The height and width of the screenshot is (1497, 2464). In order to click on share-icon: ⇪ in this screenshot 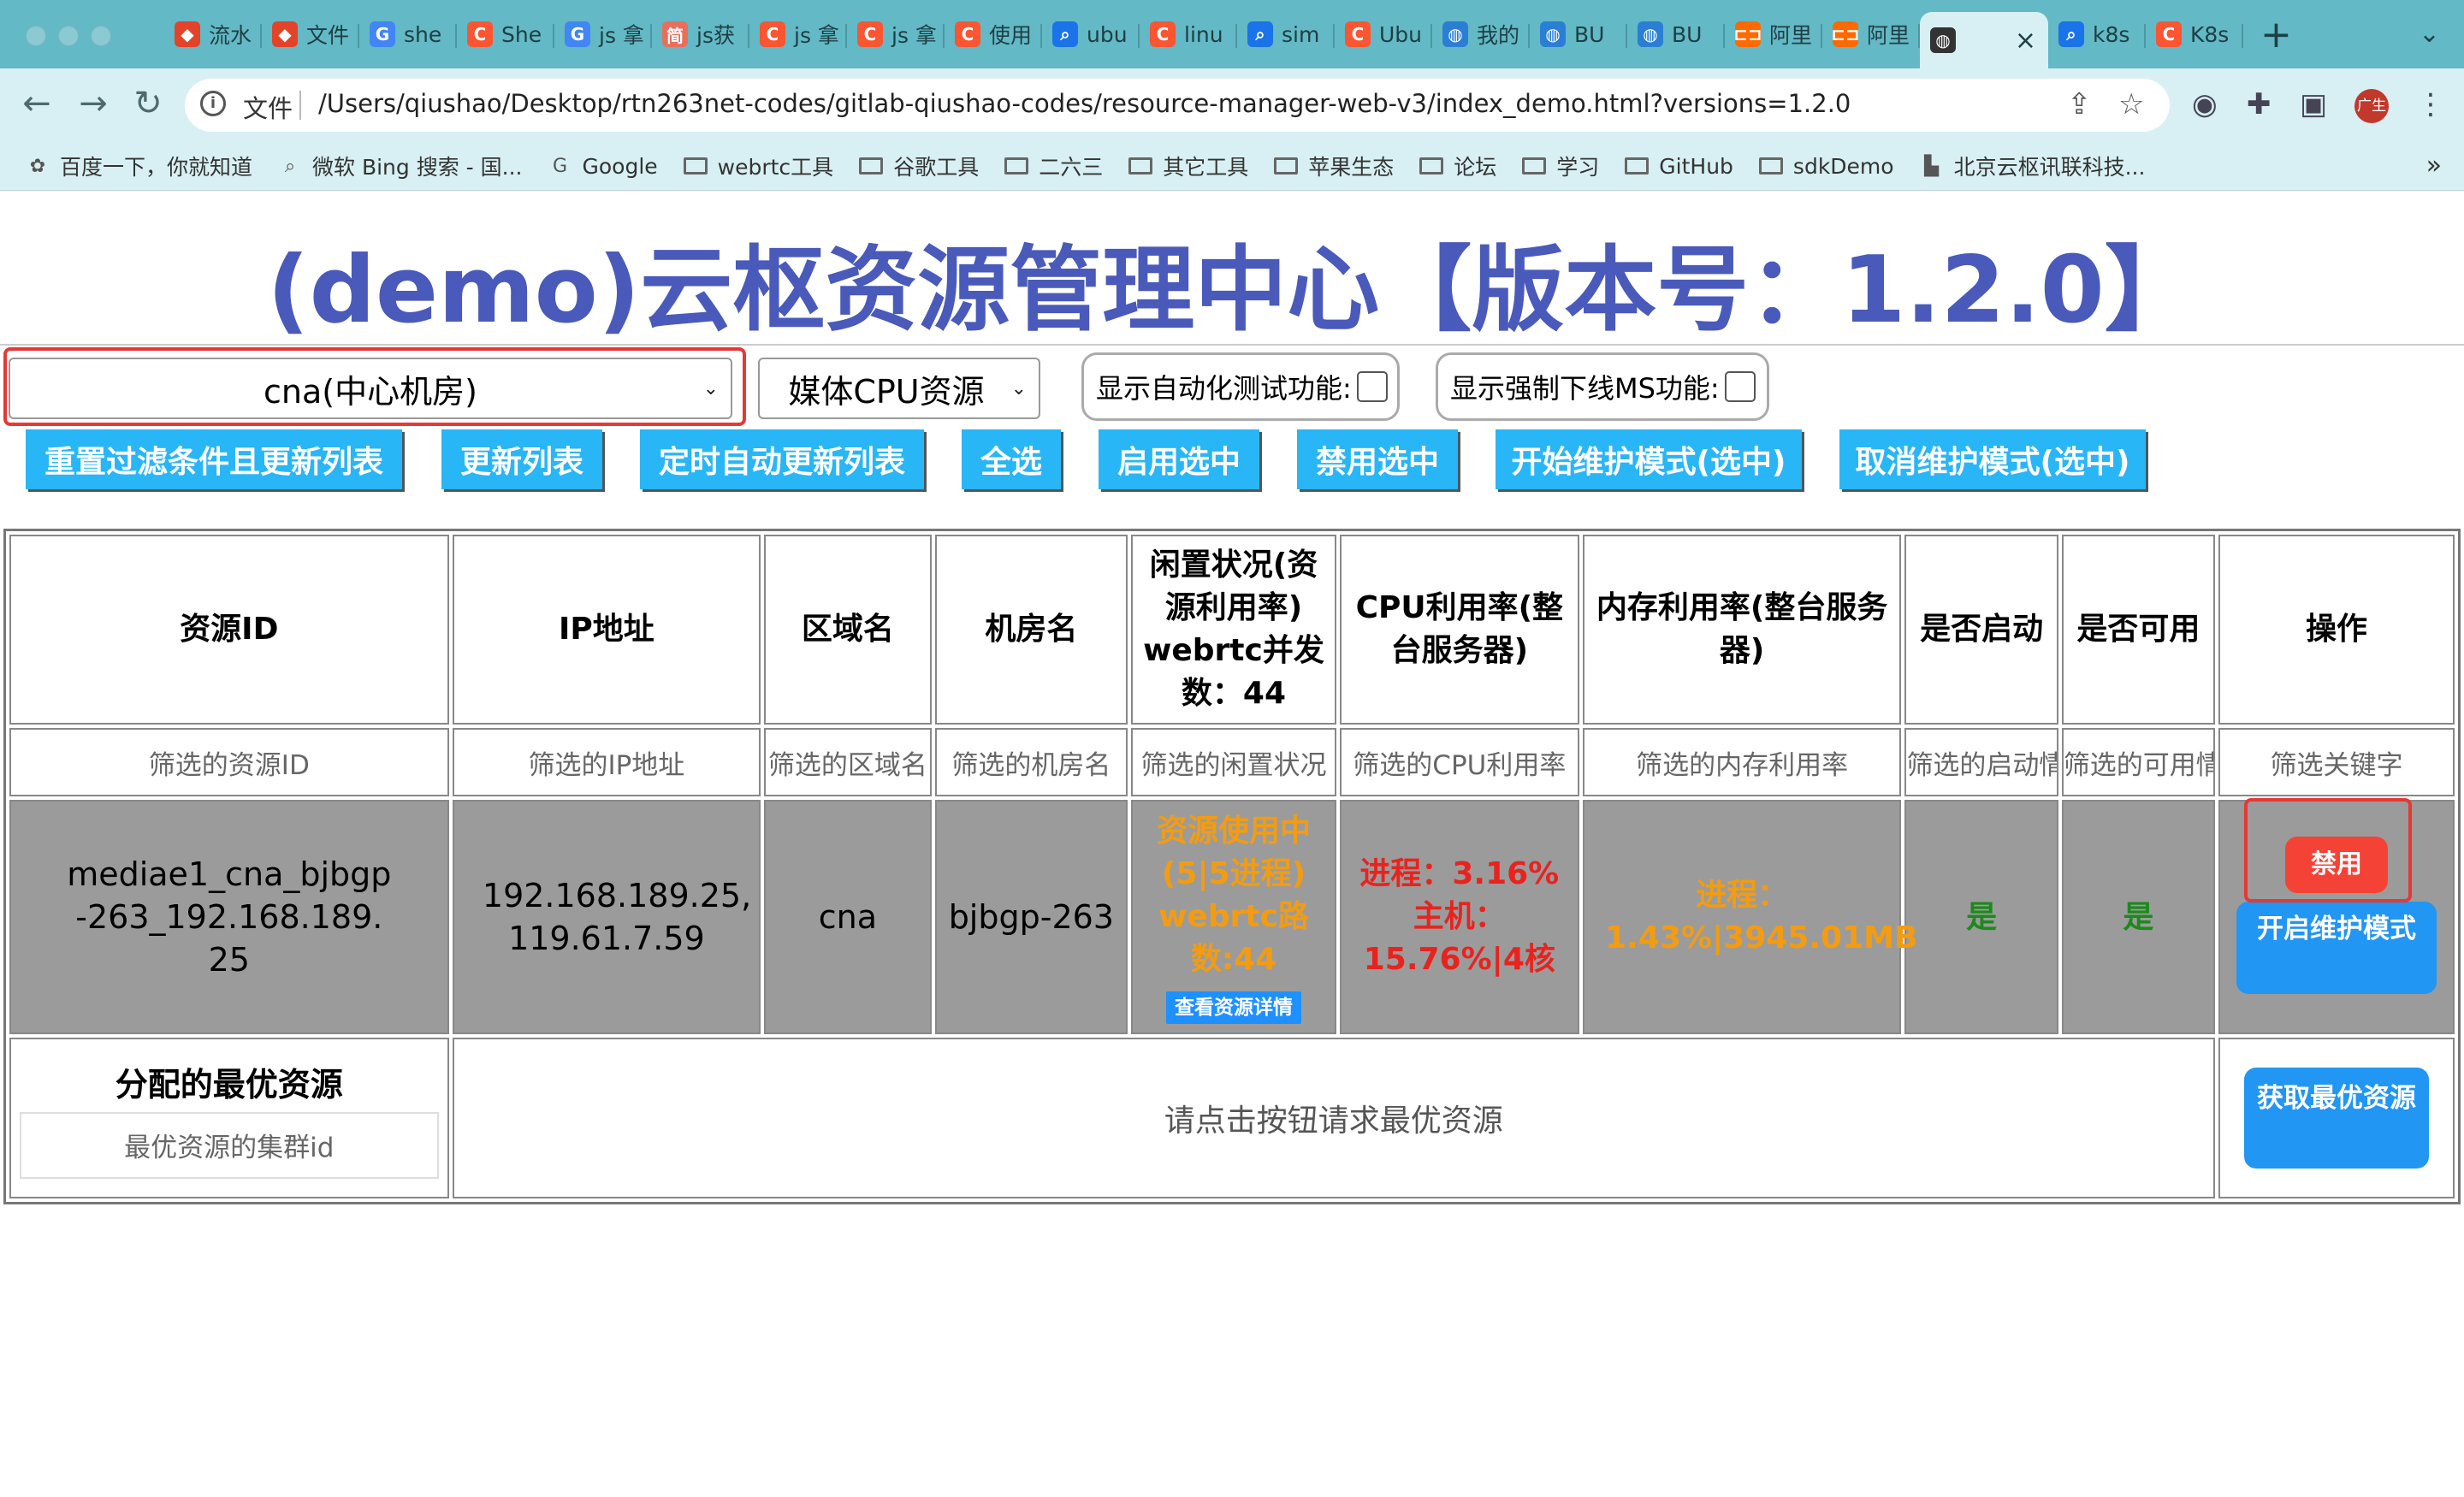, I will do `click(2079, 104)`.